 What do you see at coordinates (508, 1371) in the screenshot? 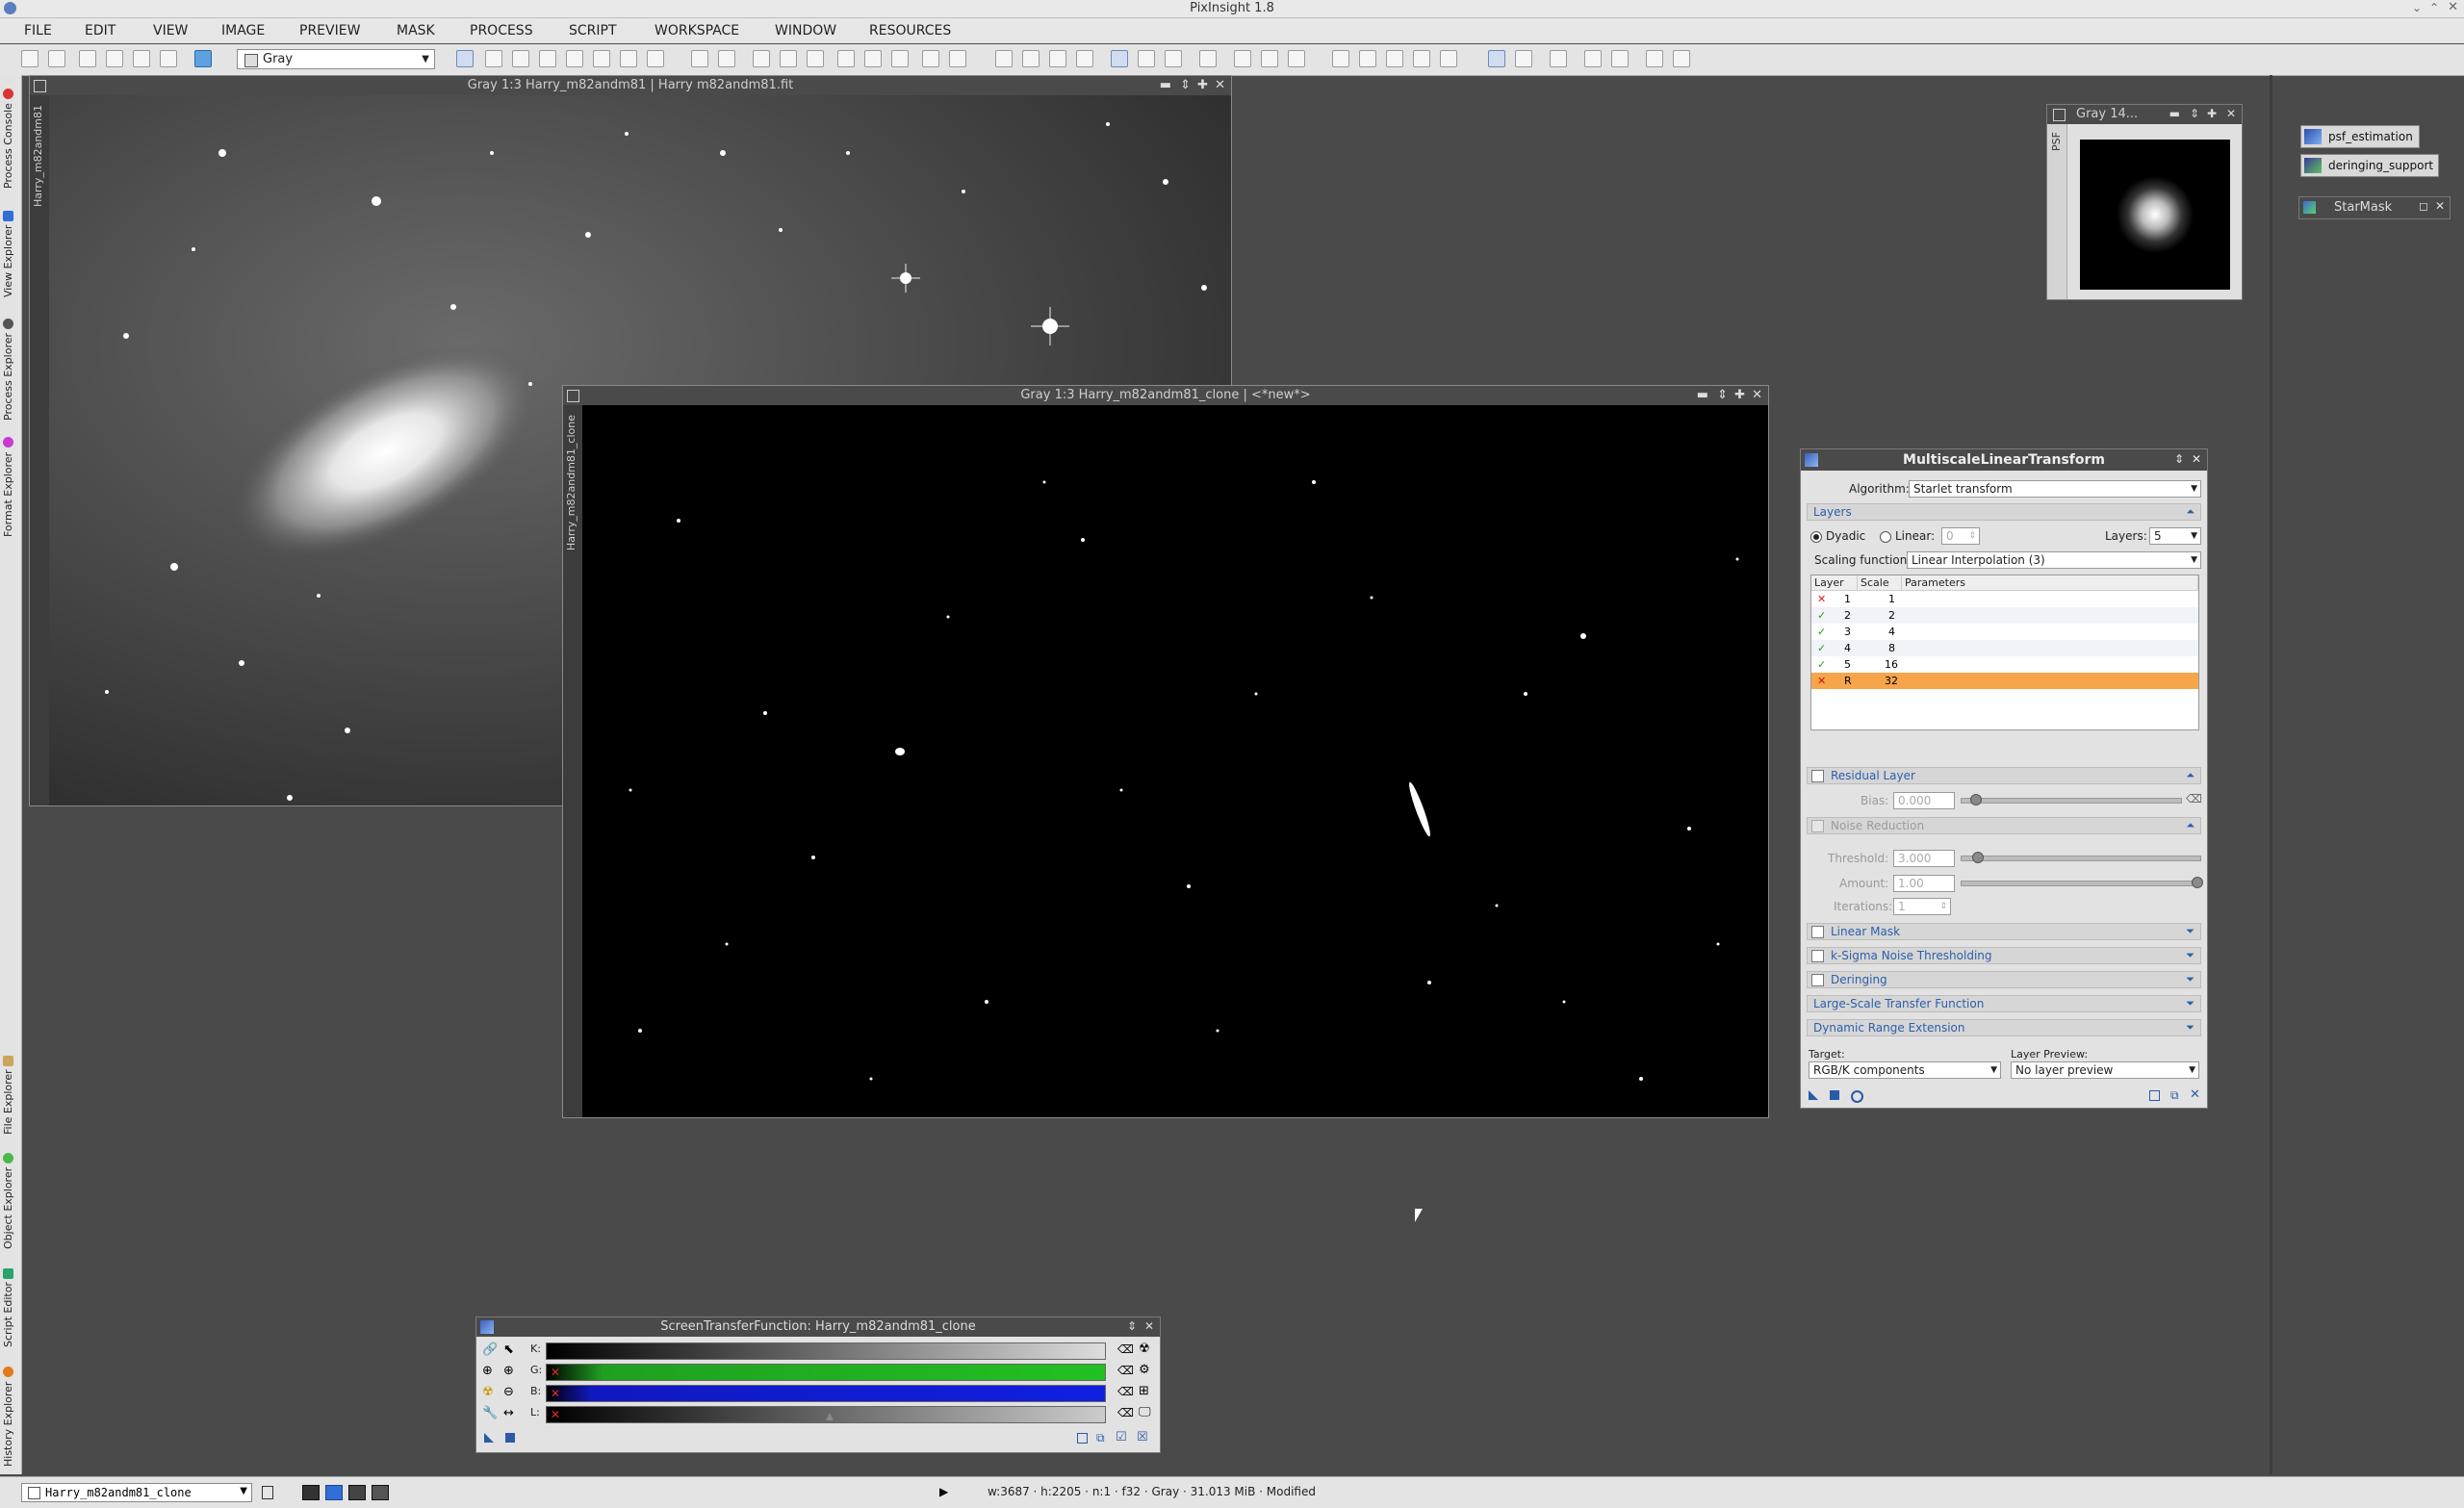
I see `zoom-in-icon: ⊕` at bounding box center [508, 1371].